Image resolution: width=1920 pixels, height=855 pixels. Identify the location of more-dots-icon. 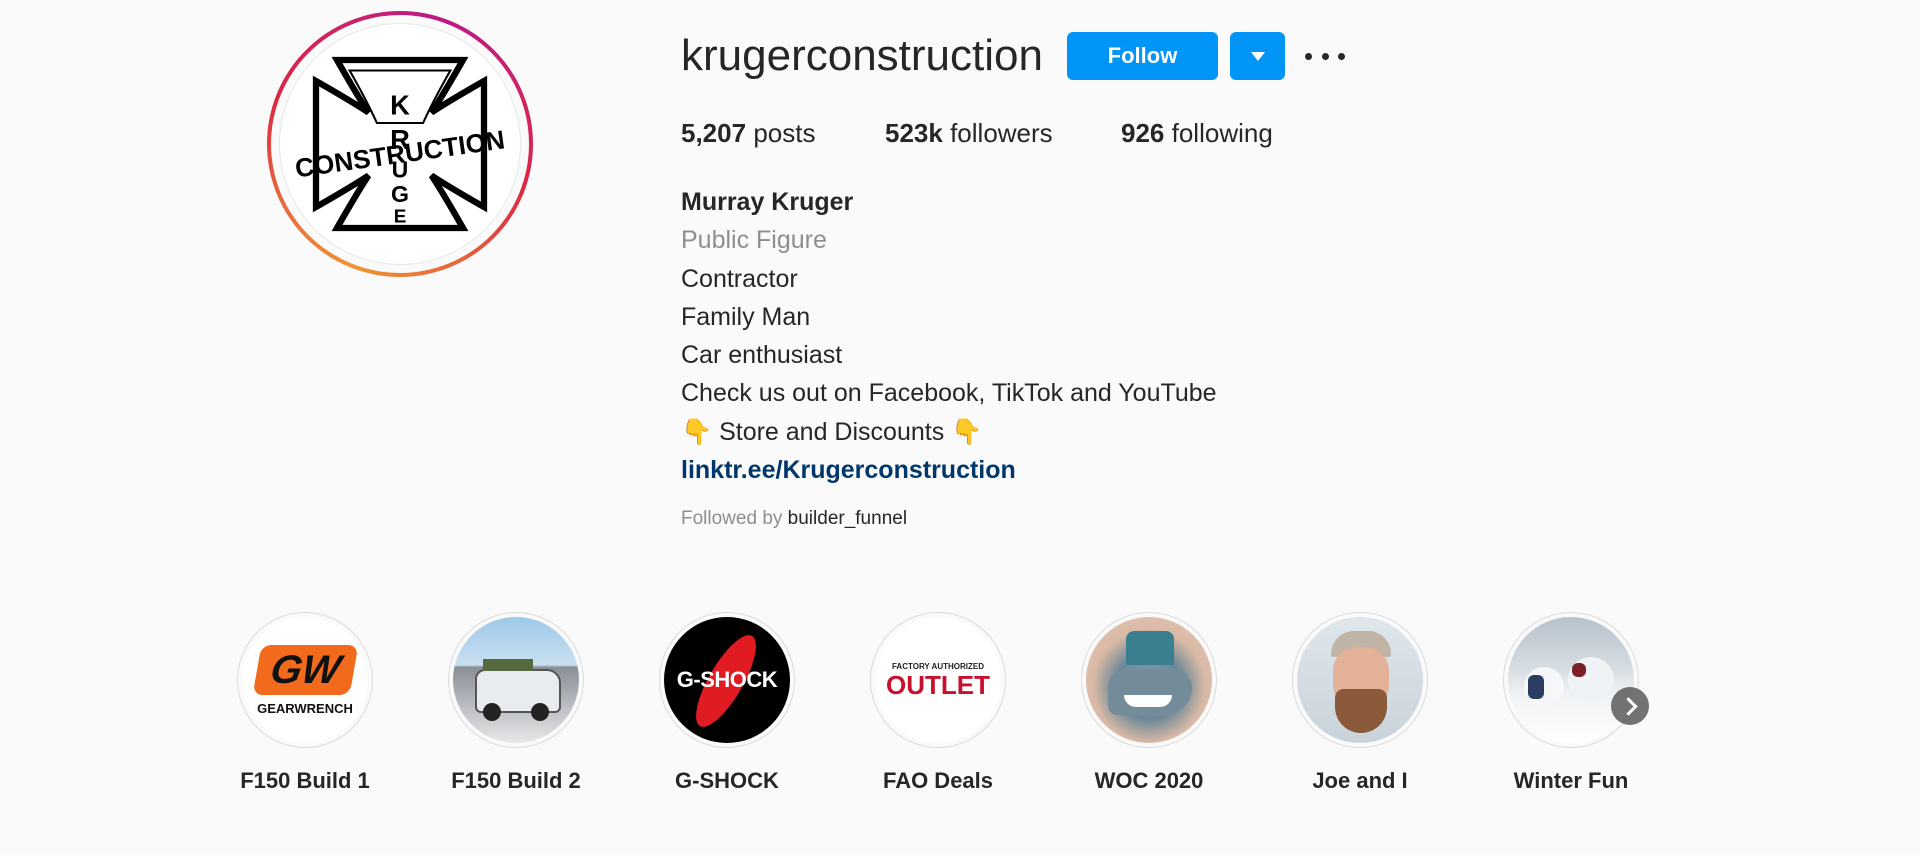
(1308, 56).